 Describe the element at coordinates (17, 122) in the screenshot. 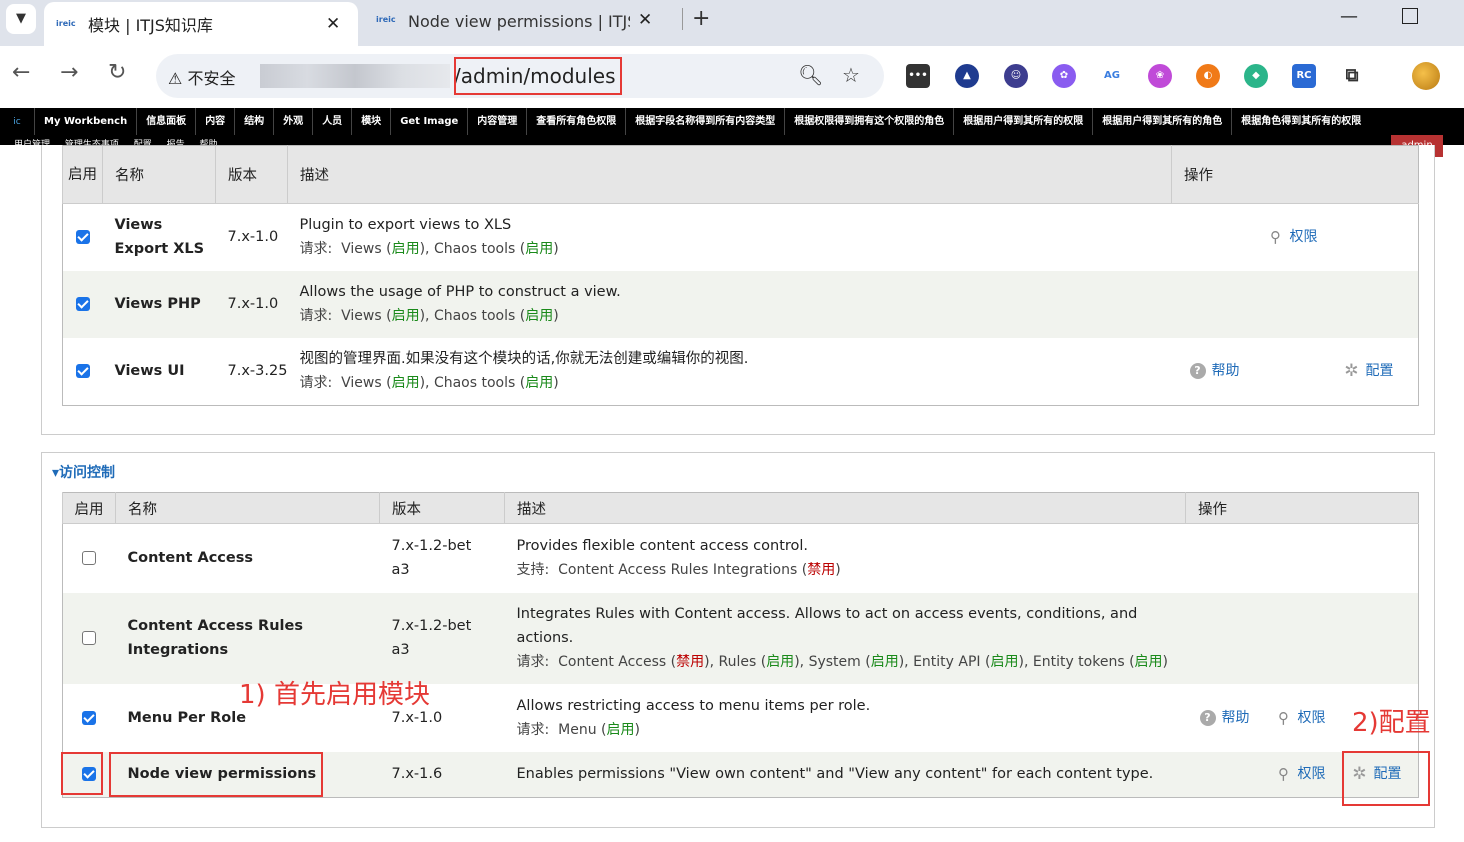

I see `admin-logo-icon: ic` at that location.